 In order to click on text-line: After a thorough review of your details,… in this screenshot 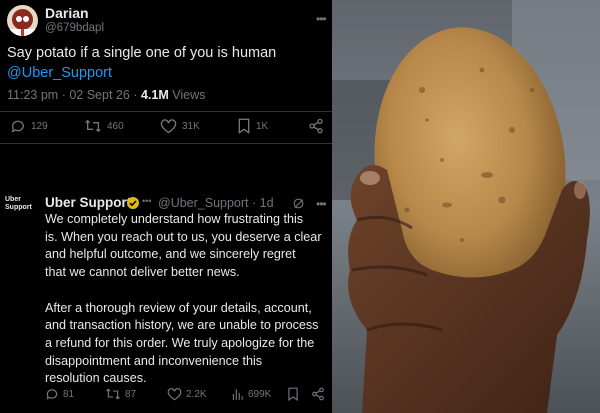, I will do `click(178, 307)`.